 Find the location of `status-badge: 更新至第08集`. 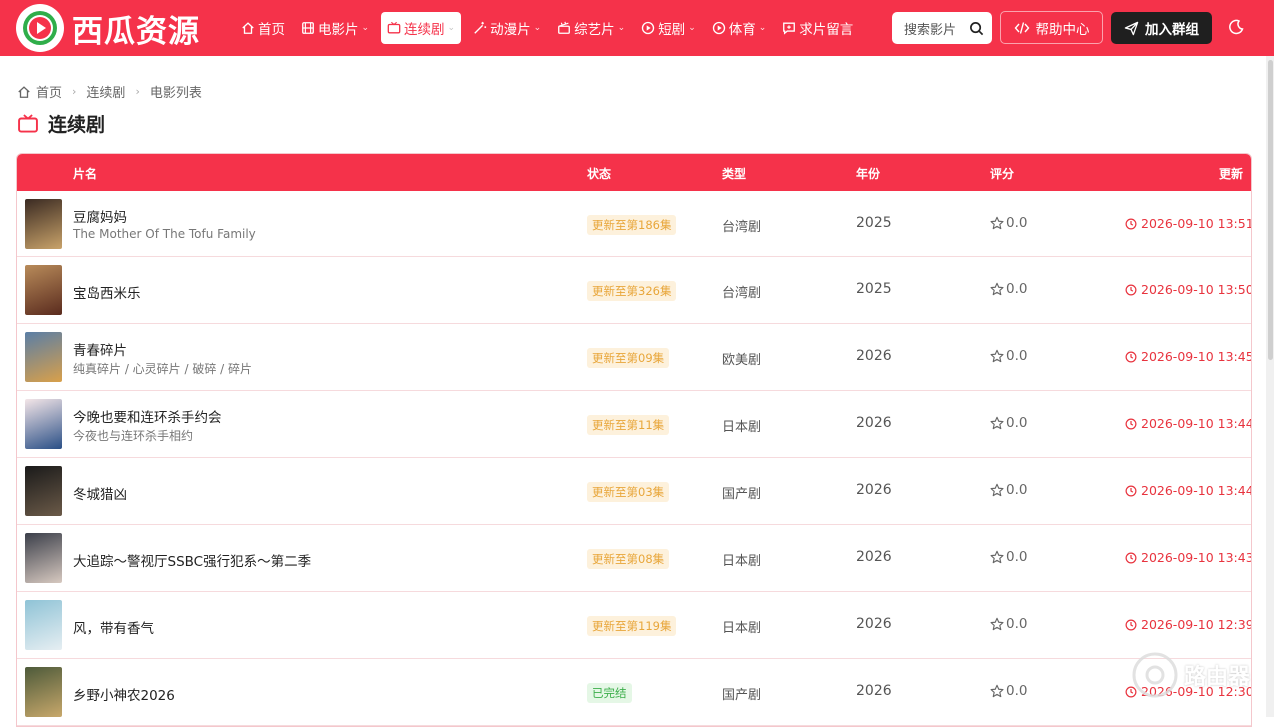

status-badge: 更新至第08集 is located at coordinates (628, 559).